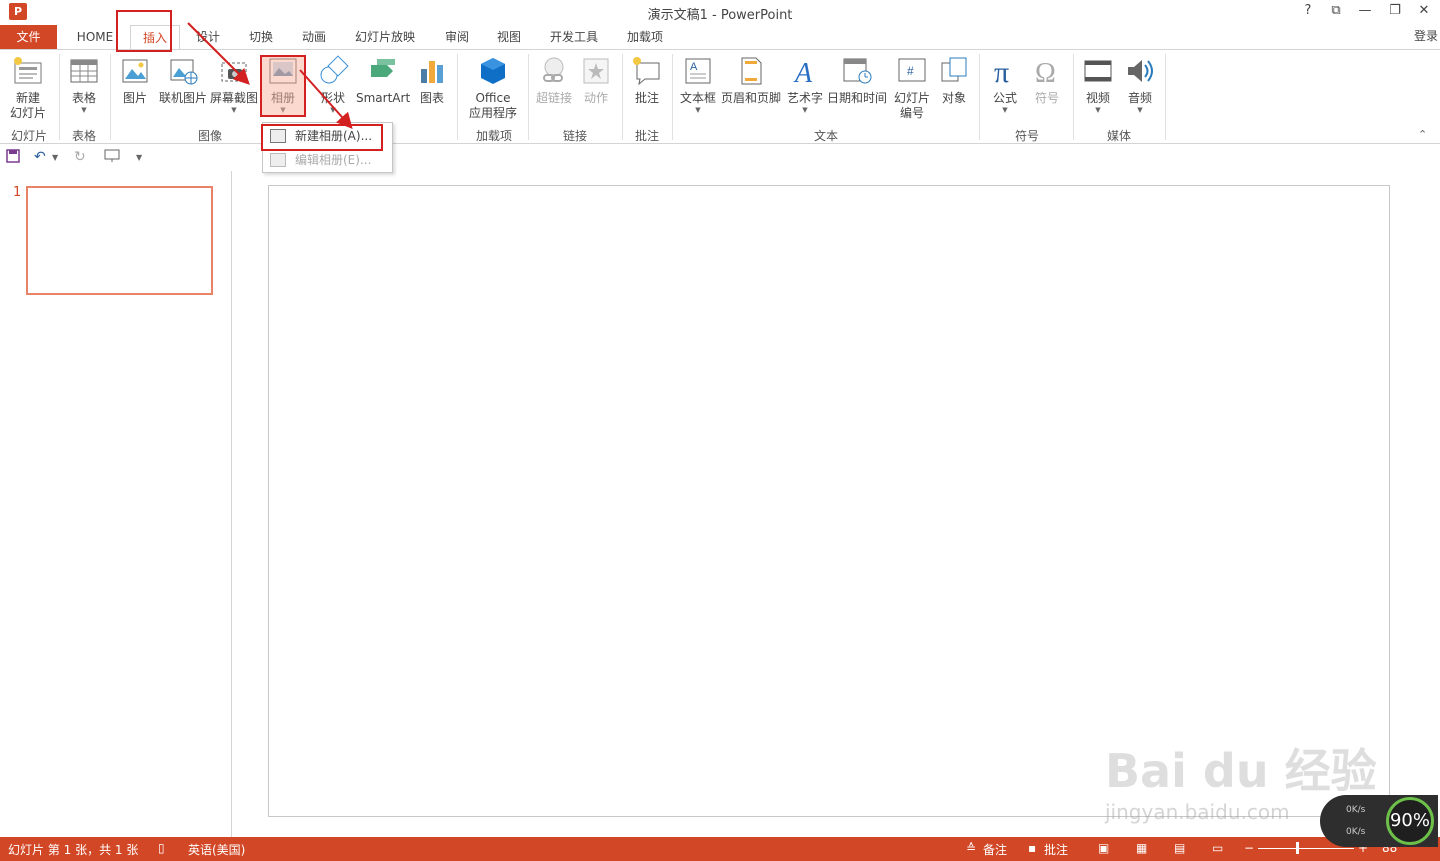 The width and height of the screenshot is (1440, 861). I want to click on slideshow-start-icon, so click(112, 158).